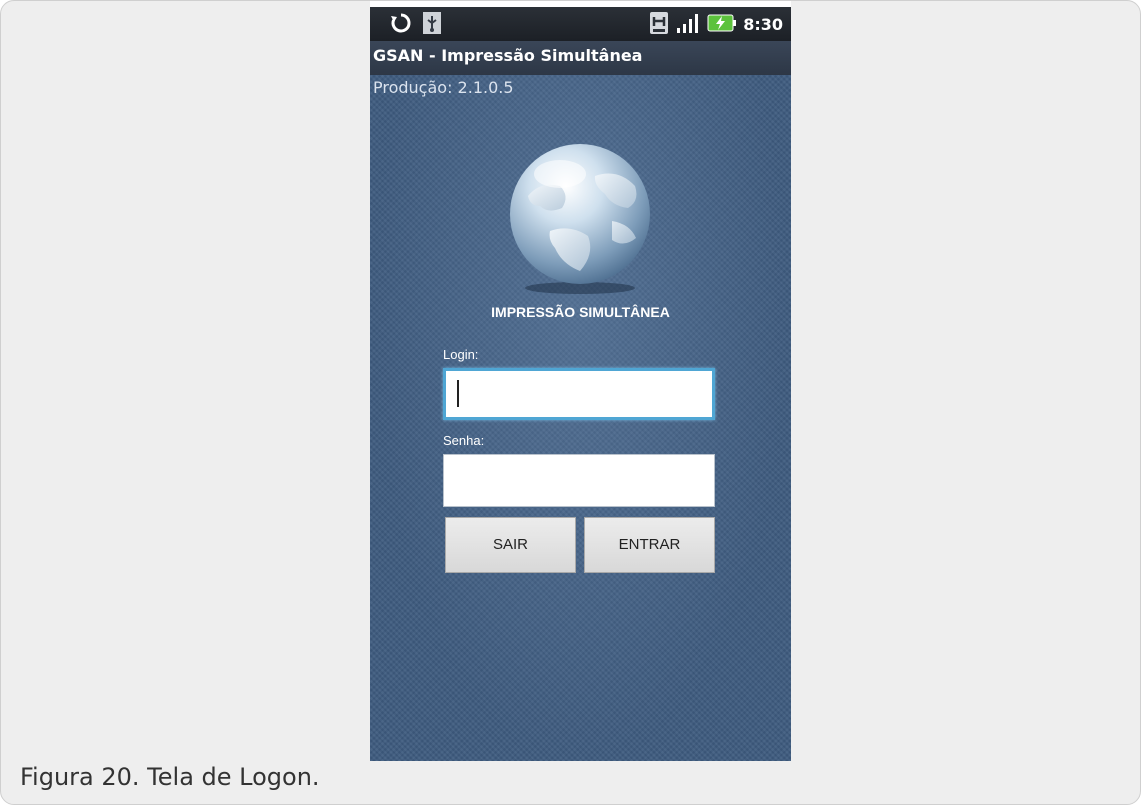 The image size is (1143, 807). What do you see at coordinates (416, 25) in the screenshot?
I see `status-bar-left` at bounding box center [416, 25].